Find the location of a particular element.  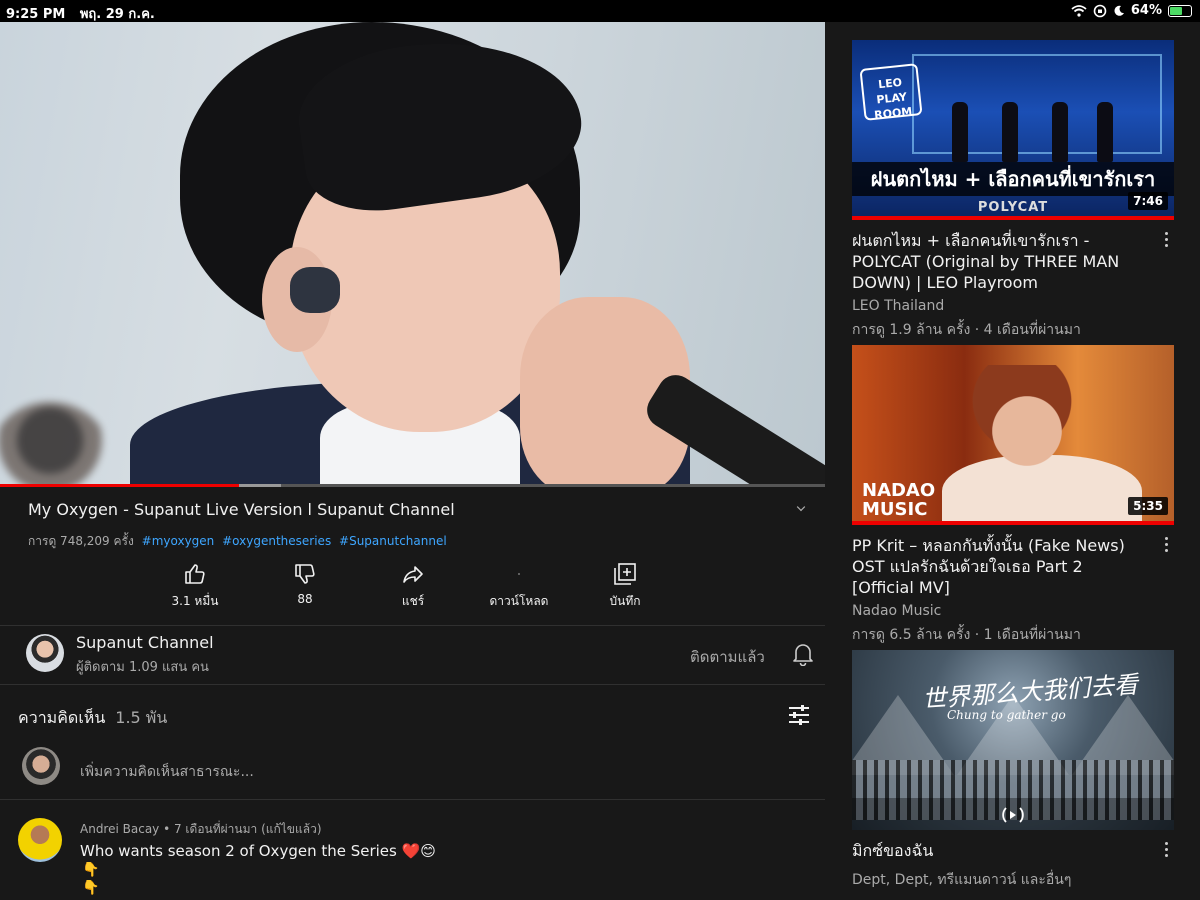

orientation-lock-icon is located at coordinates (1100, 10).